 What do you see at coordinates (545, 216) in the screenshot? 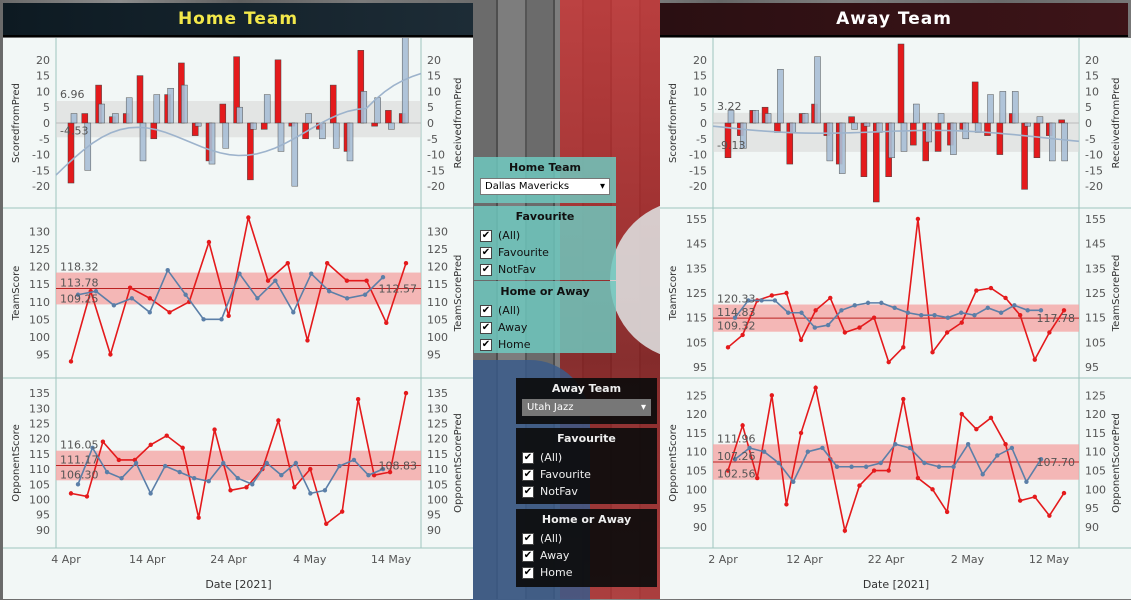
I see `home-favourite-title: Favourite` at bounding box center [545, 216].